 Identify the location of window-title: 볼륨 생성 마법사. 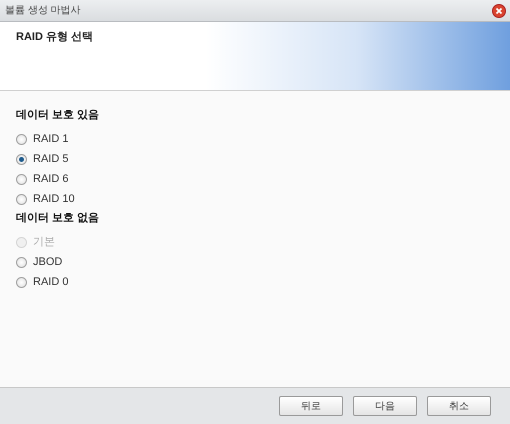
(43, 11).